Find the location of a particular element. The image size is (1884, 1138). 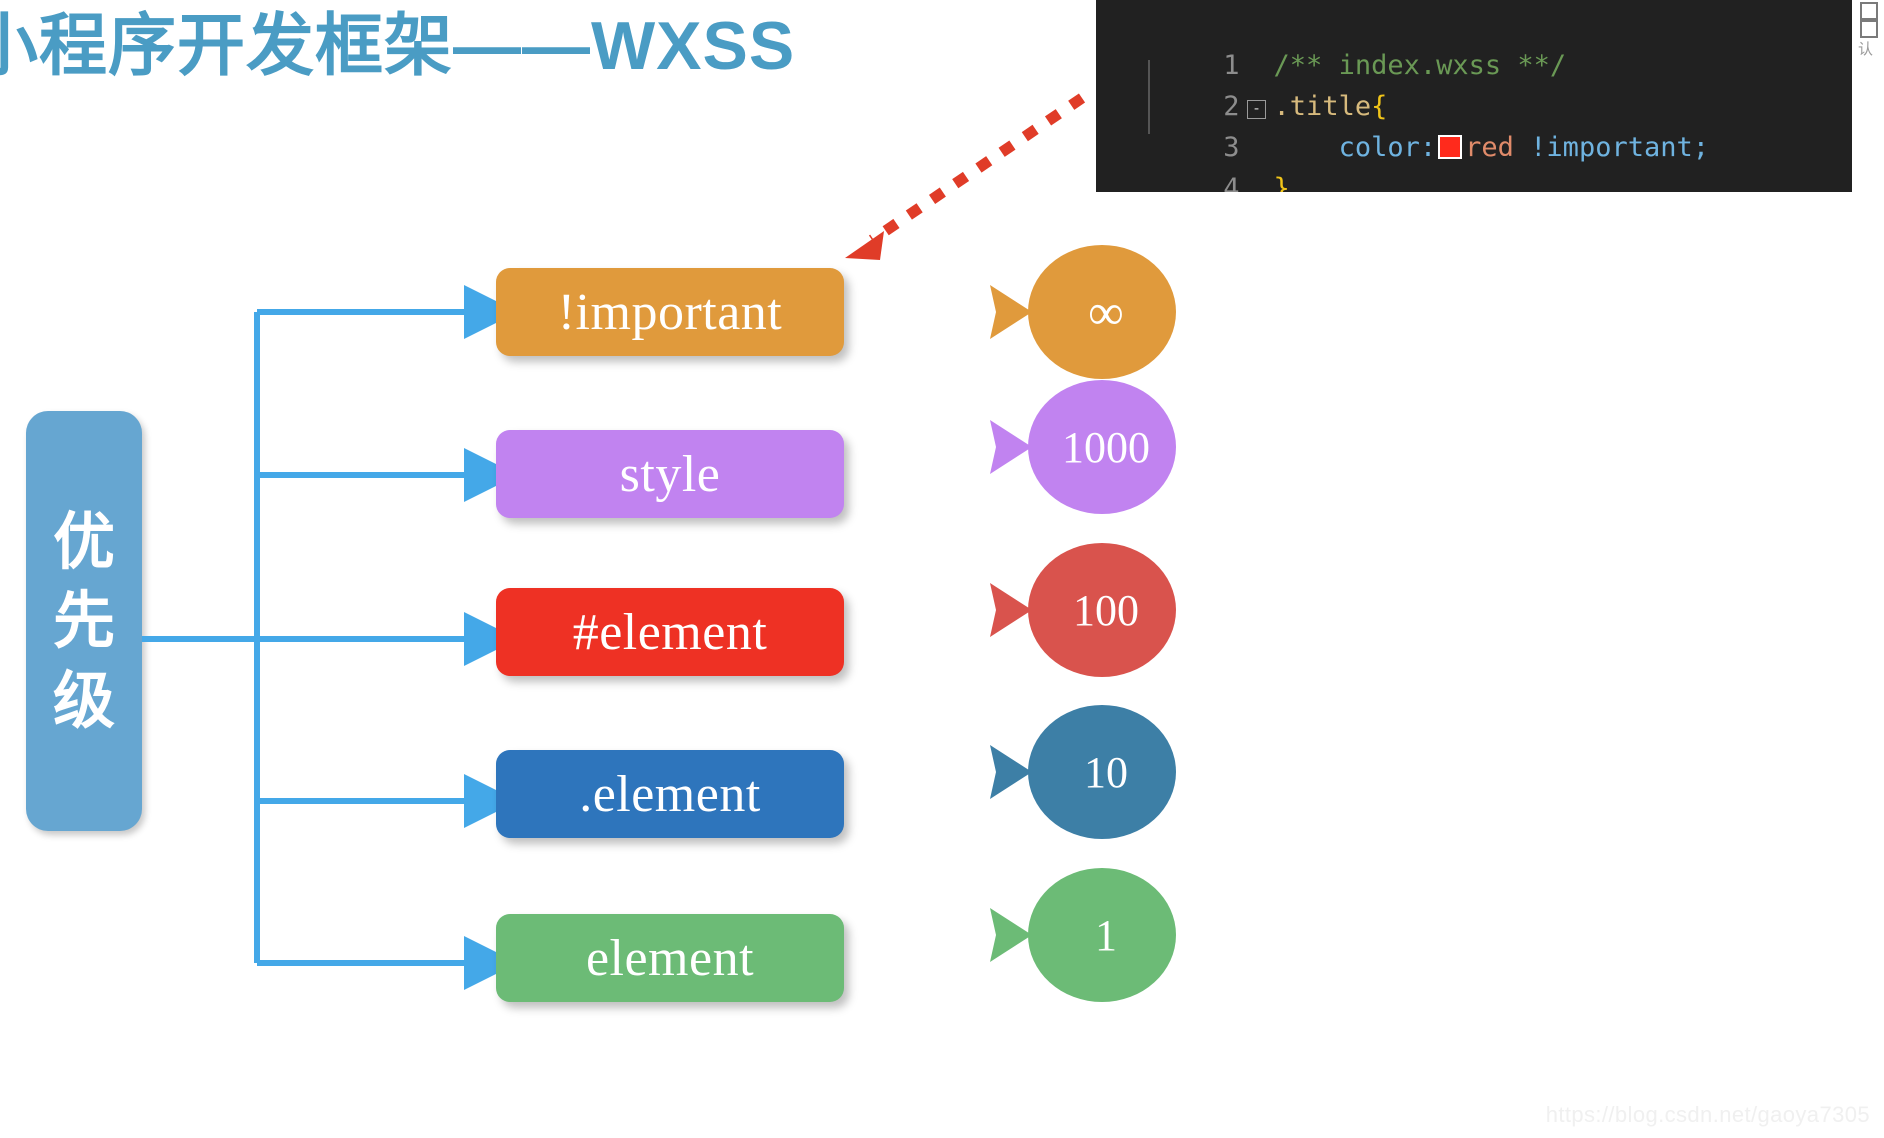

code-line-4: 4} is located at coordinates (1474, 159).